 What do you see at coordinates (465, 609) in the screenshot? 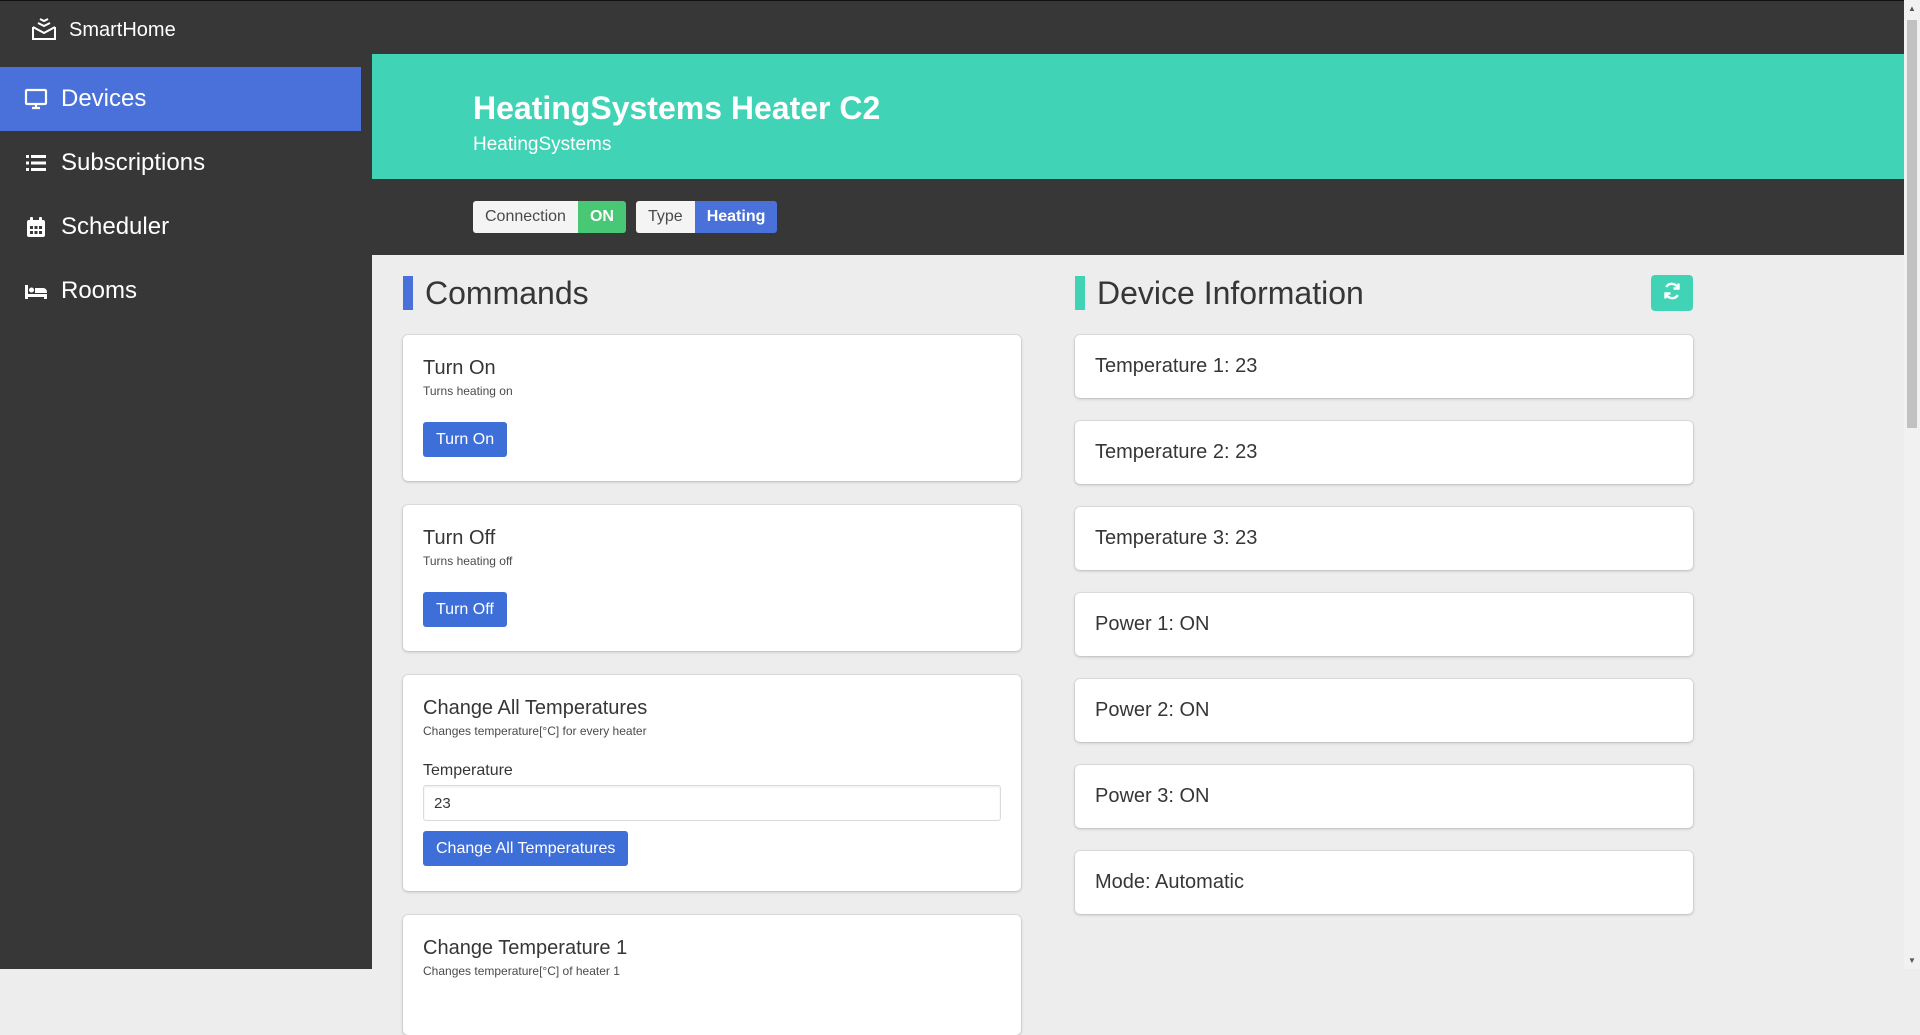
I see `turn-off-button: Turn Off` at bounding box center [465, 609].